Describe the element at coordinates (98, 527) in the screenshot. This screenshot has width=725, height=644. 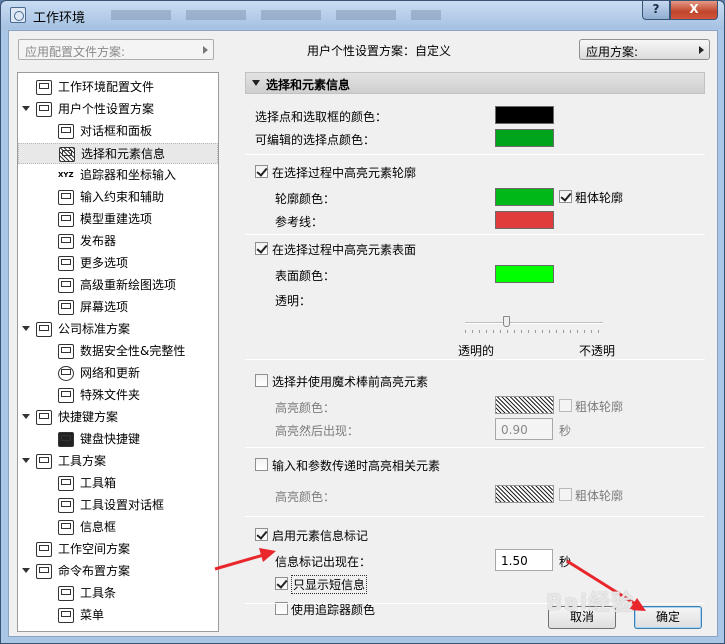
I see `tree-item-label: 信息框` at that location.